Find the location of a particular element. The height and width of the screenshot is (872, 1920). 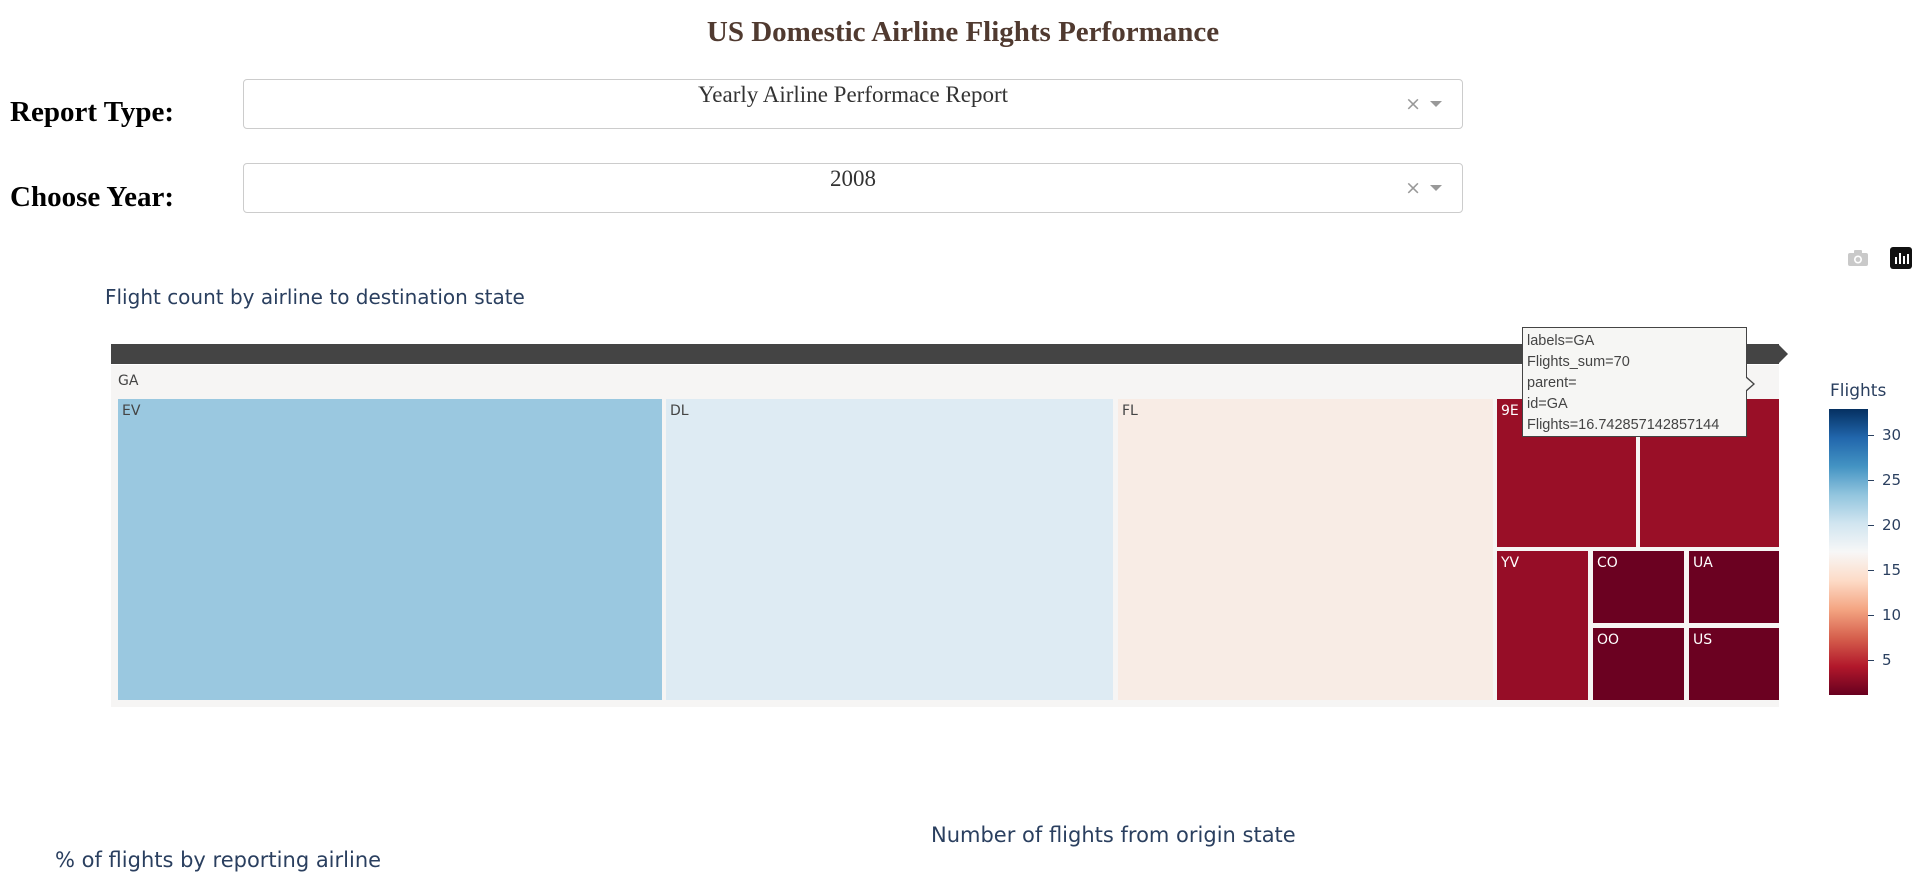

colorbar-tick-label: 25 is located at coordinates (1892, 480).